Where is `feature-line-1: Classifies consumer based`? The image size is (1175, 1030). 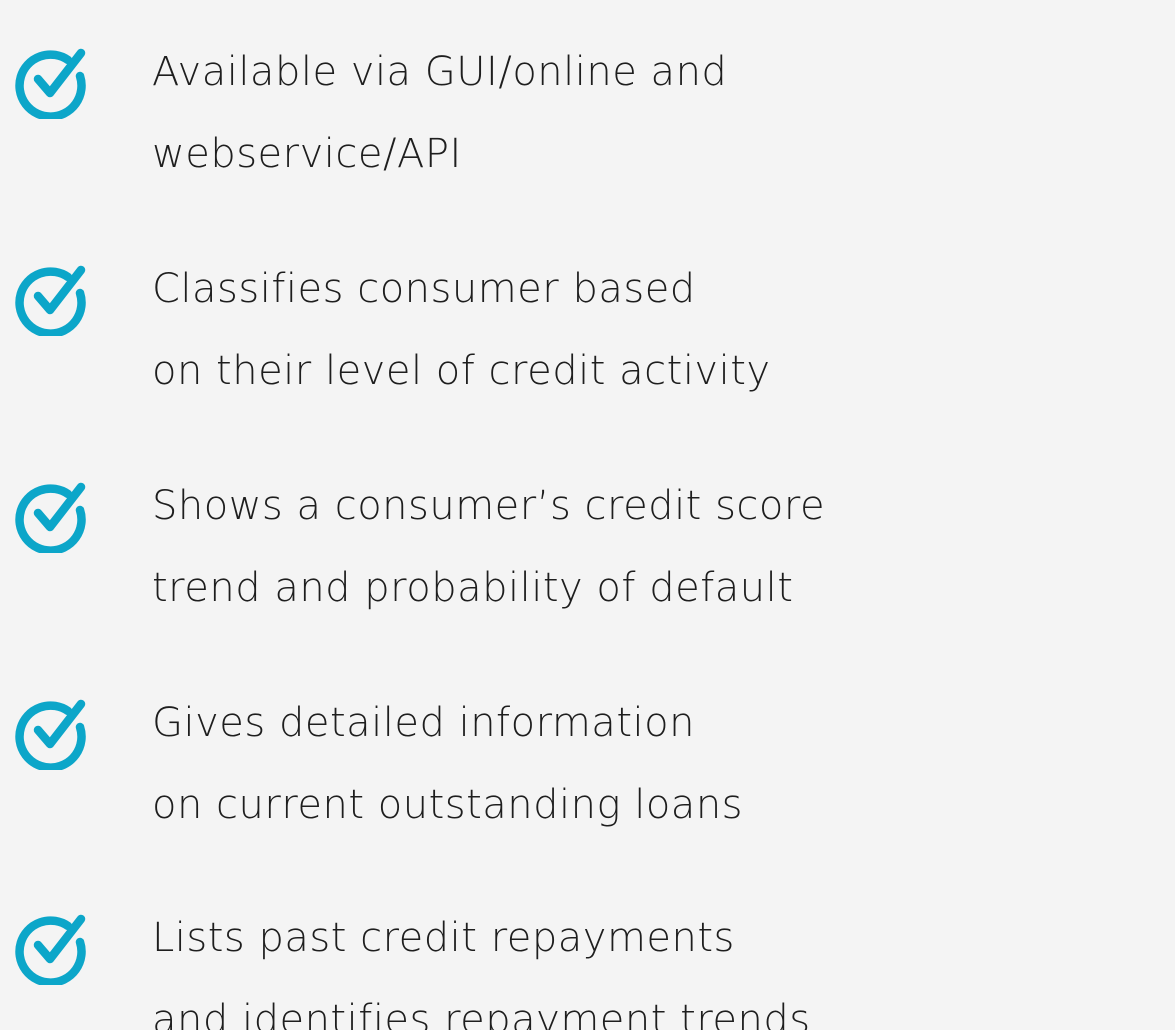 feature-line-1: Classifies consumer based is located at coordinates (424, 289).